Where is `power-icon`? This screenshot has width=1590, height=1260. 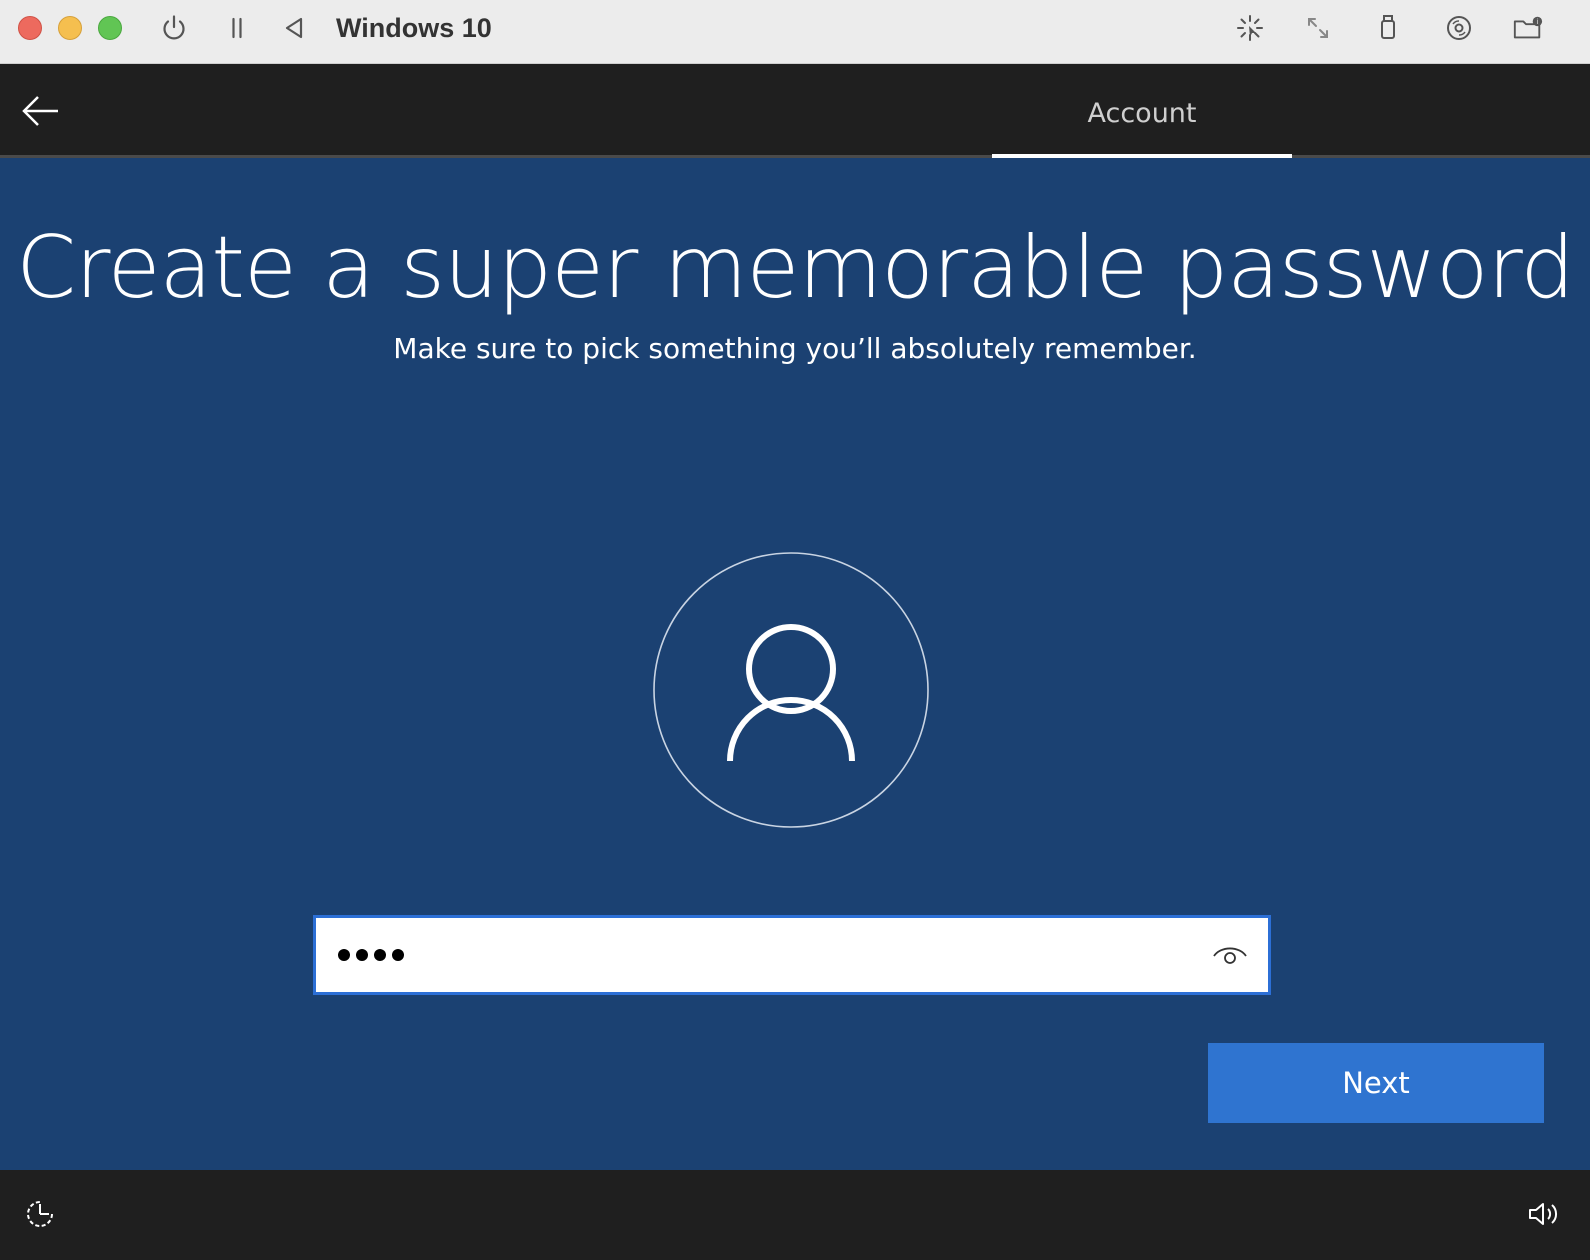
power-icon is located at coordinates (174, 28).